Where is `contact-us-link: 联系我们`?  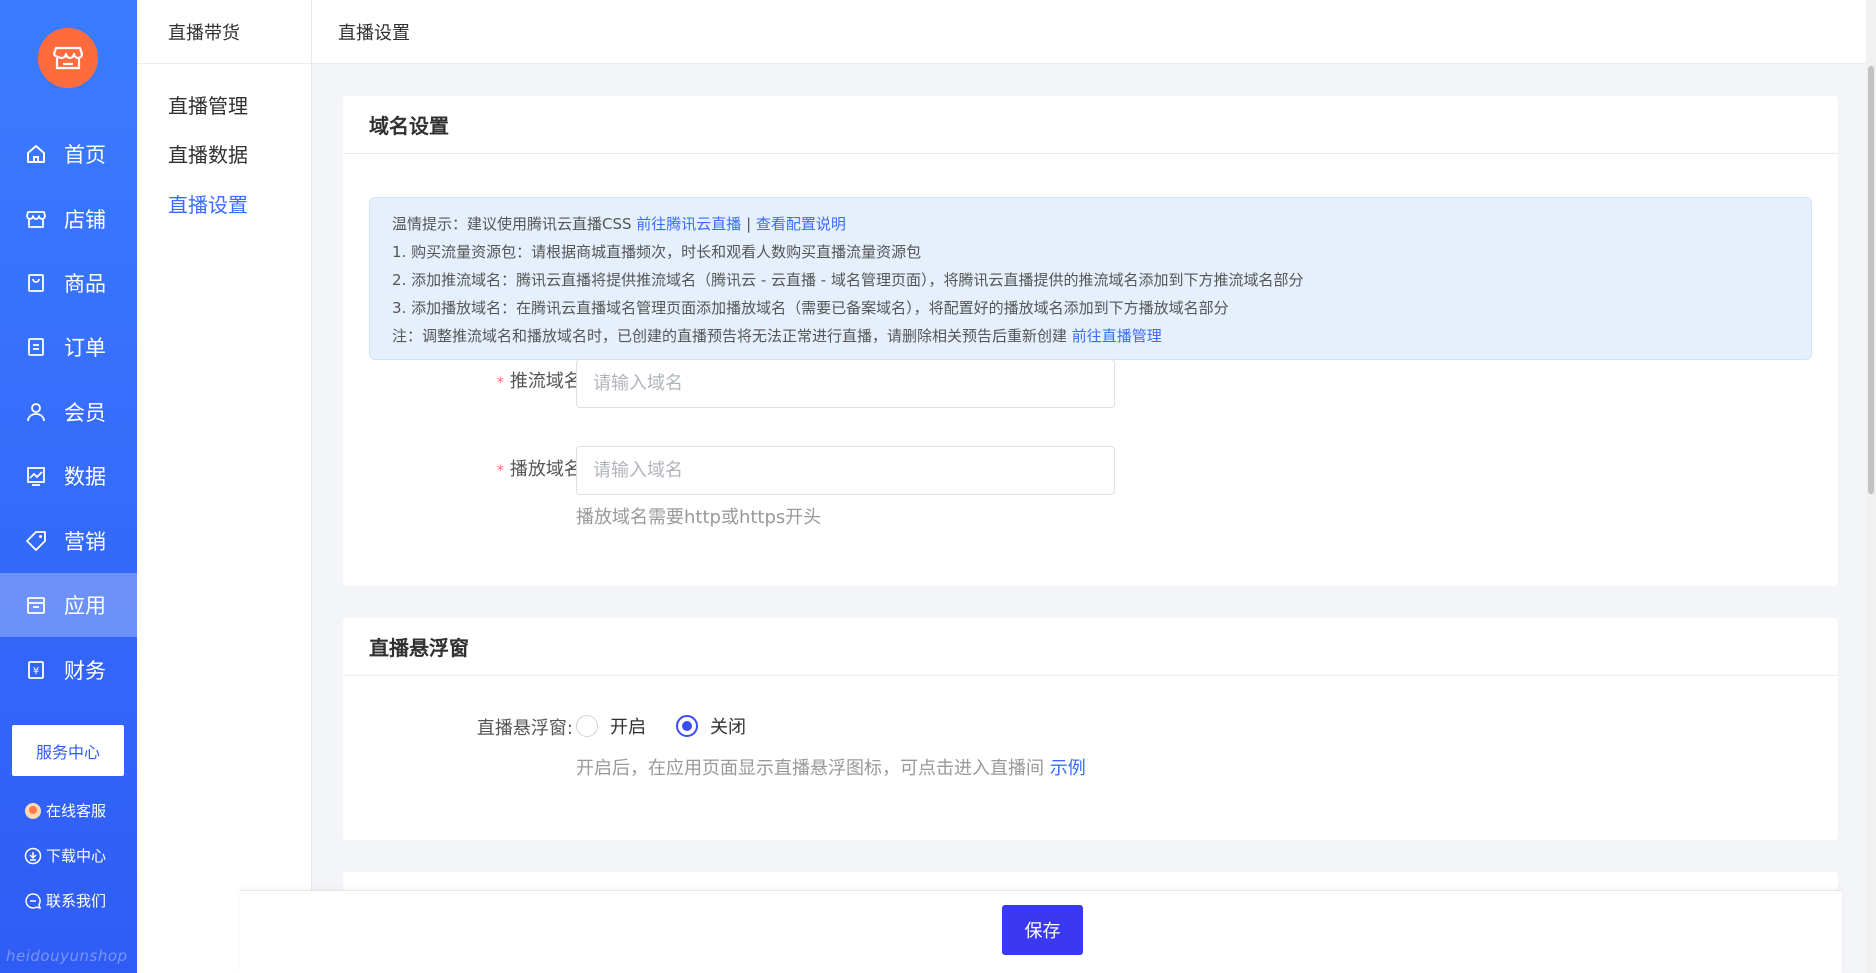
contact-us-link: 联系我们 is located at coordinates (65, 900).